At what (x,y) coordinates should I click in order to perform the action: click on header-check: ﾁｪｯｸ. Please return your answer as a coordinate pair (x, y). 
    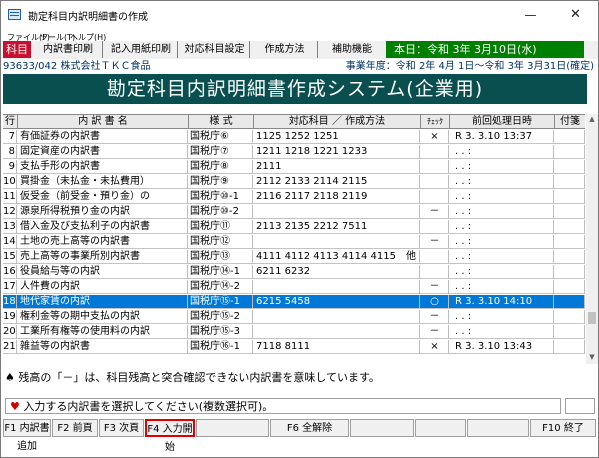
    Looking at the image, I should click on (435, 122).